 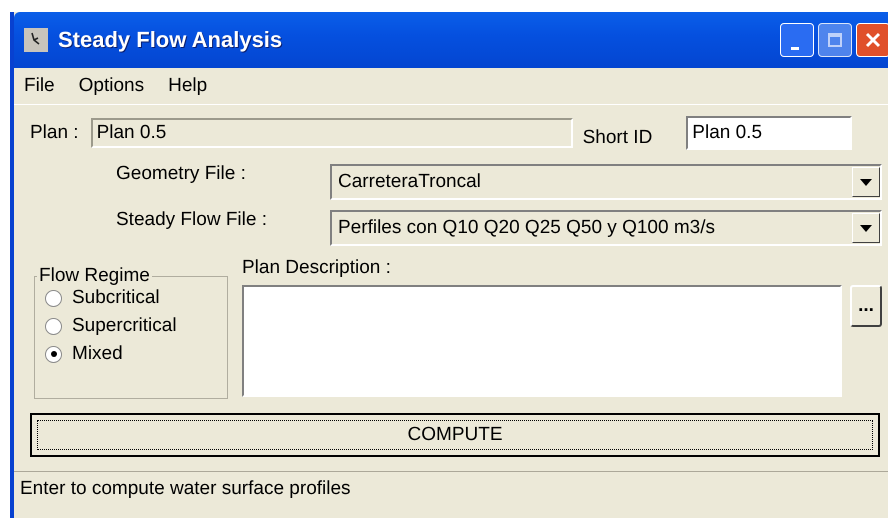 What do you see at coordinates (111, 86) in the screenshot?
I see `menu-item: Options` at bounding box center [111, 86].